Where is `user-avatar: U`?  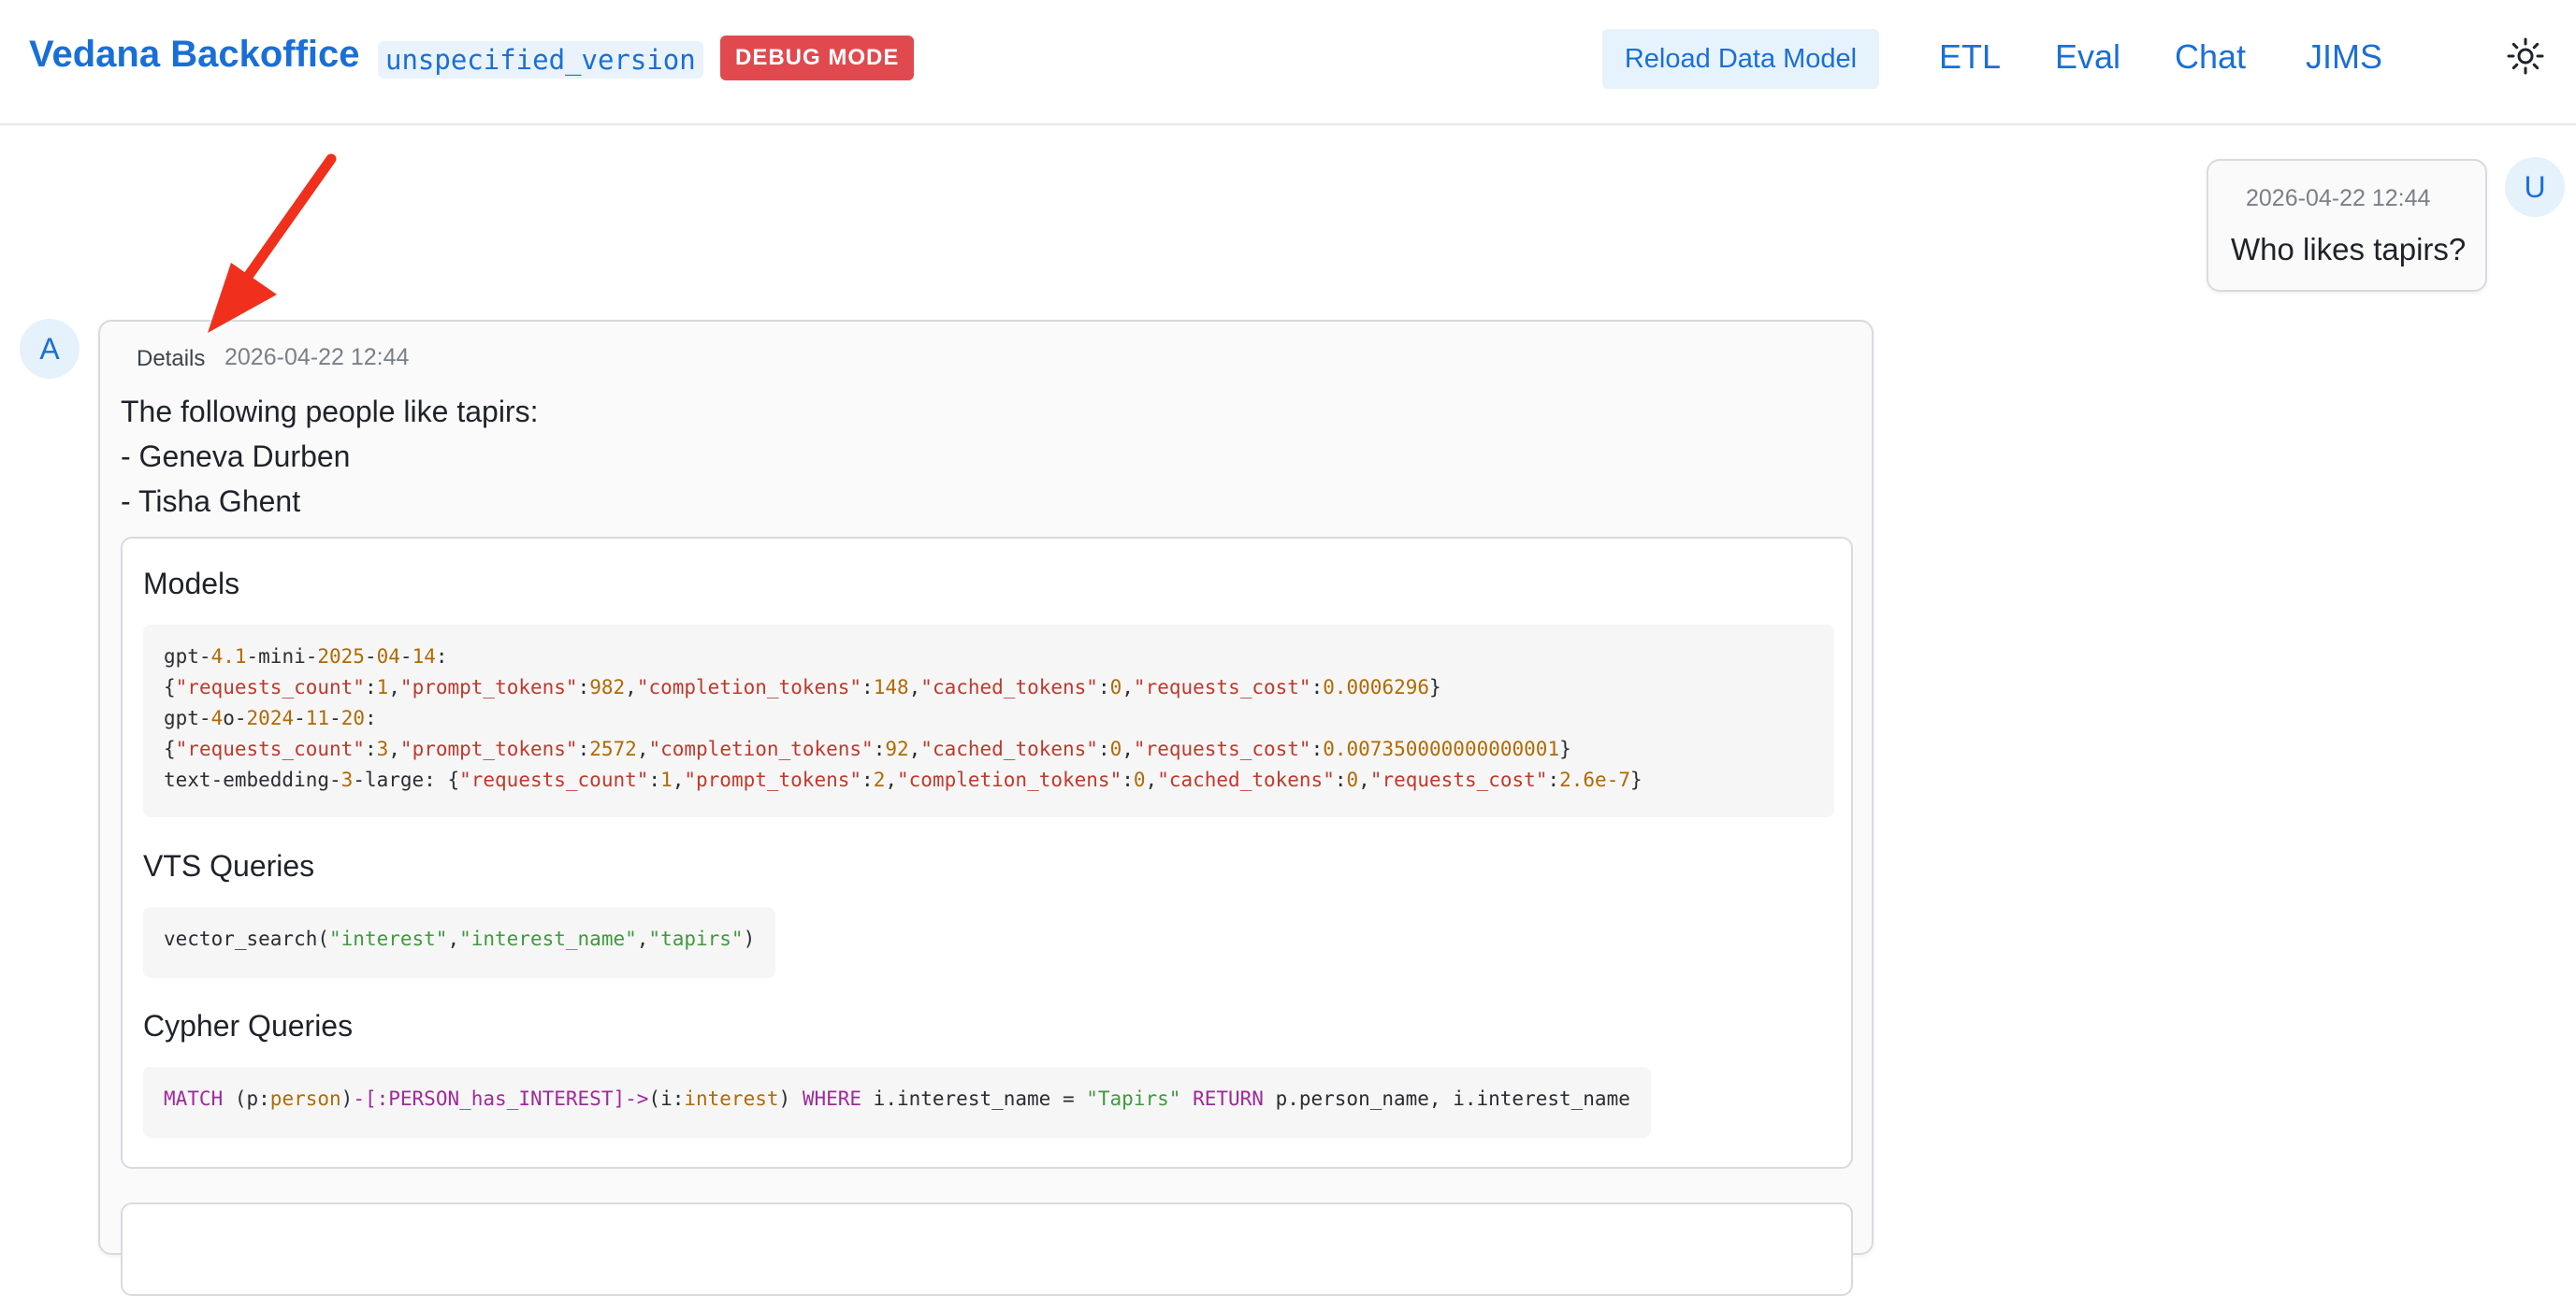 user-avatar: U is located at coordinates (2535, 187).